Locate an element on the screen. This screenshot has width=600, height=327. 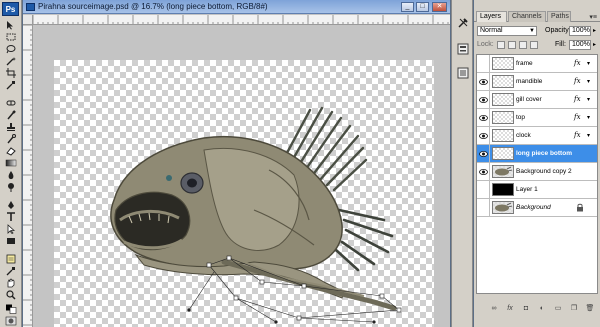
vertical-ruler is located at coordinates (28, 176).